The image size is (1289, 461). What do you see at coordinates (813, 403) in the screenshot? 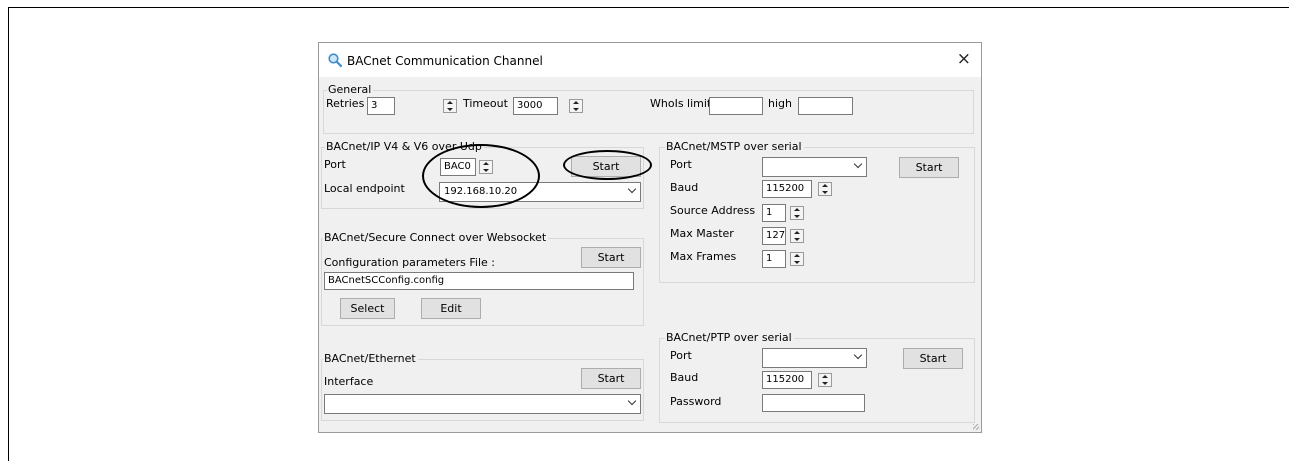
I see `password-field` at bounding box center [813, 403].